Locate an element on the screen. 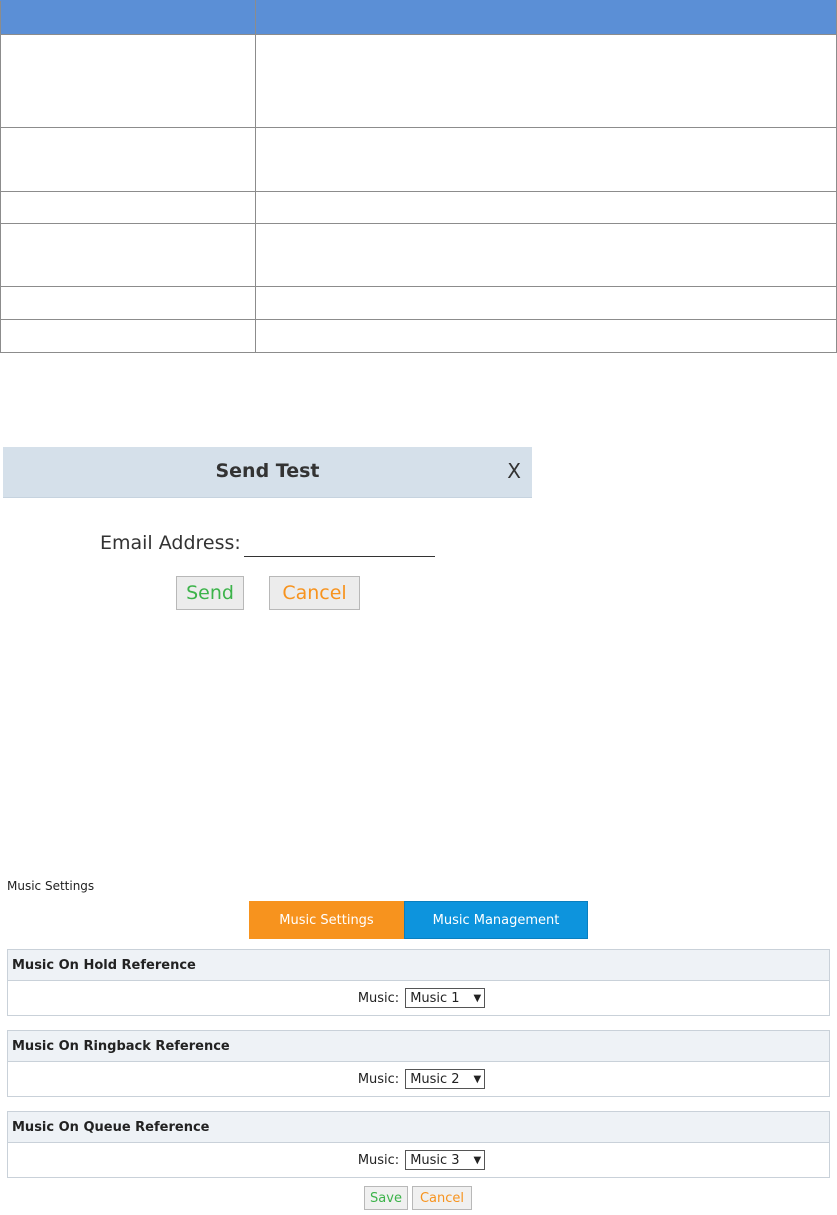 The width and height of the screenshot is (837, 1215). select-value: Music 3 is located at coordinates (435, 1160).